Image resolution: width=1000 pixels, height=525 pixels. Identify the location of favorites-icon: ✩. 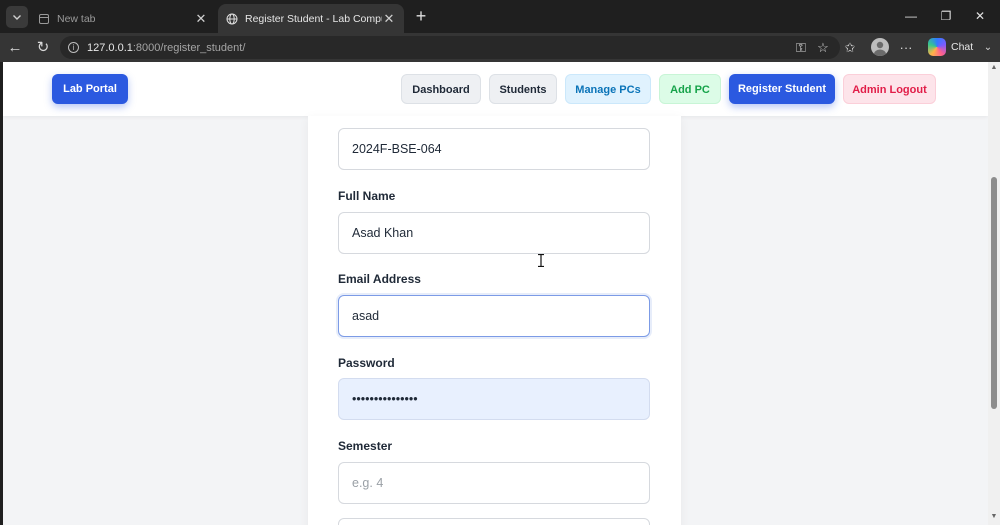
(850, 48).